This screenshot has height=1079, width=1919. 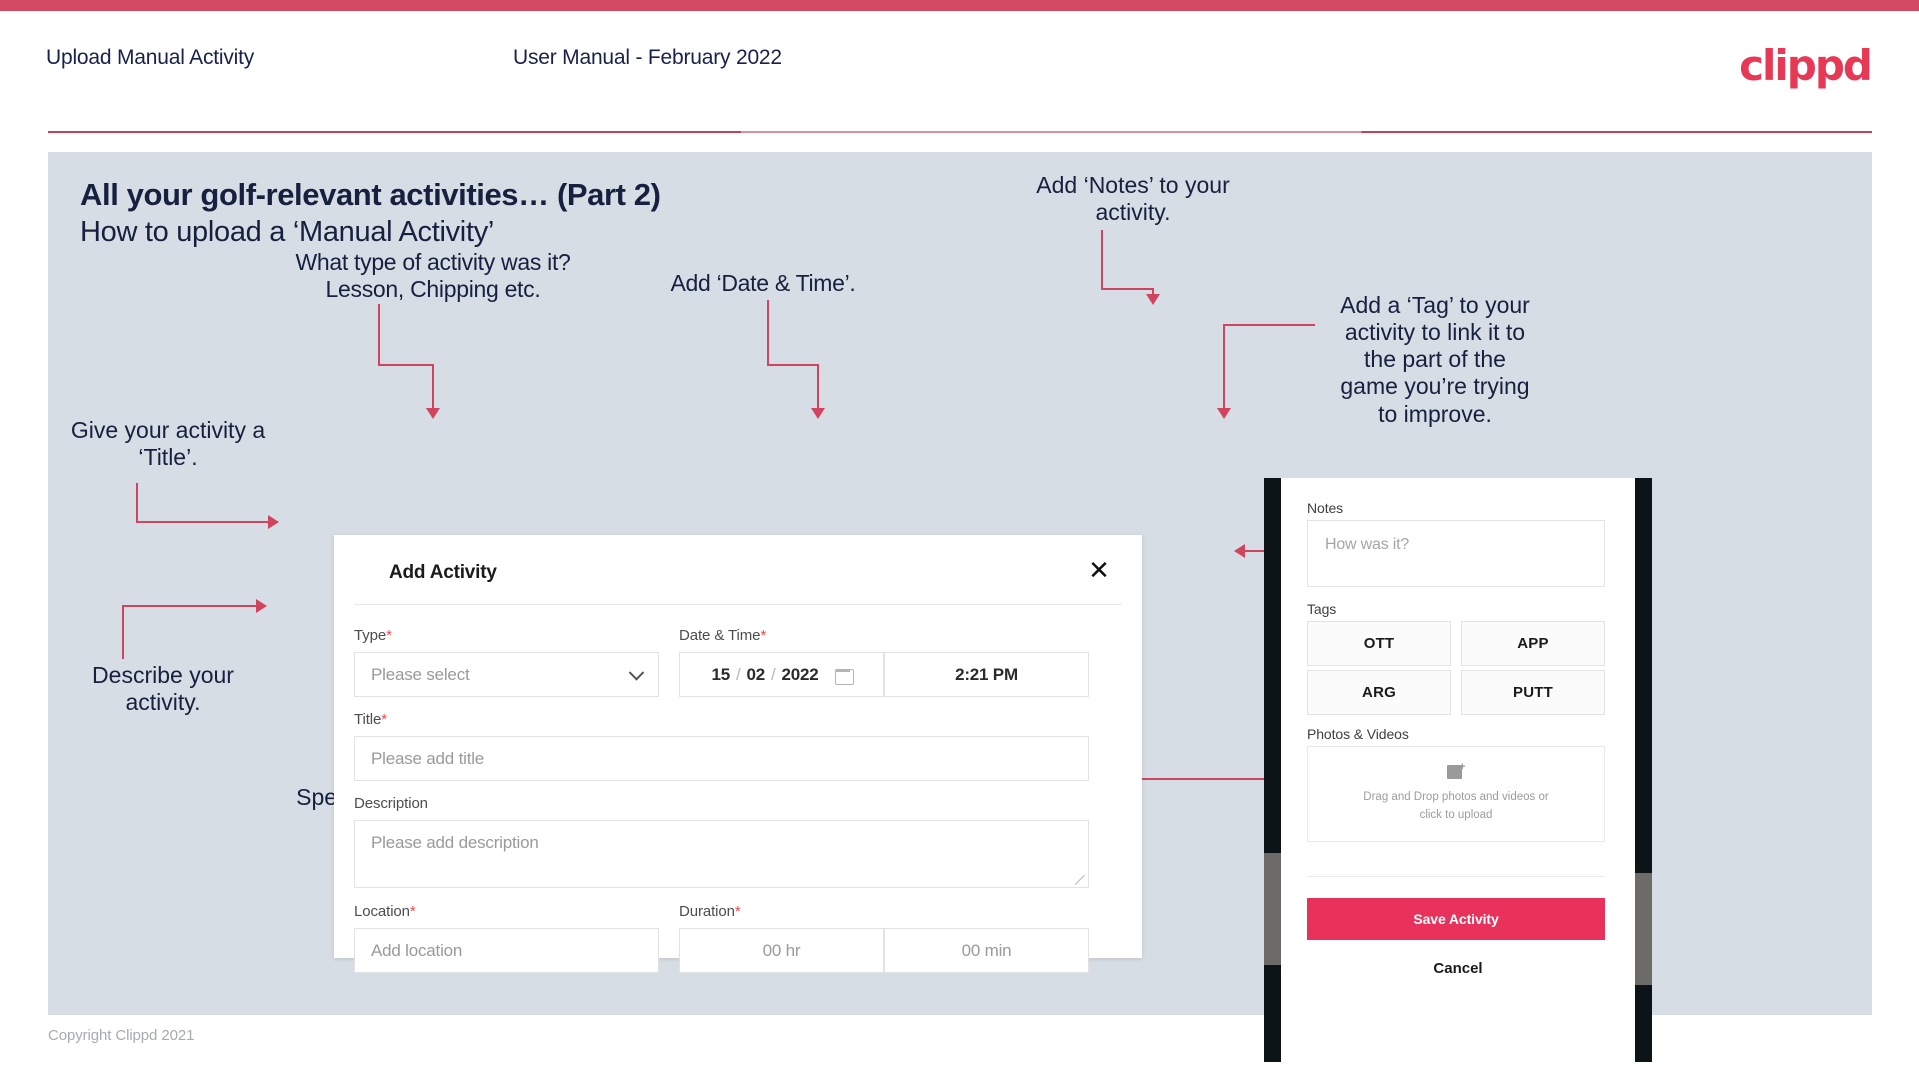 I want to click on tag-arg-label: ARG, so click(x=1379, y=692).